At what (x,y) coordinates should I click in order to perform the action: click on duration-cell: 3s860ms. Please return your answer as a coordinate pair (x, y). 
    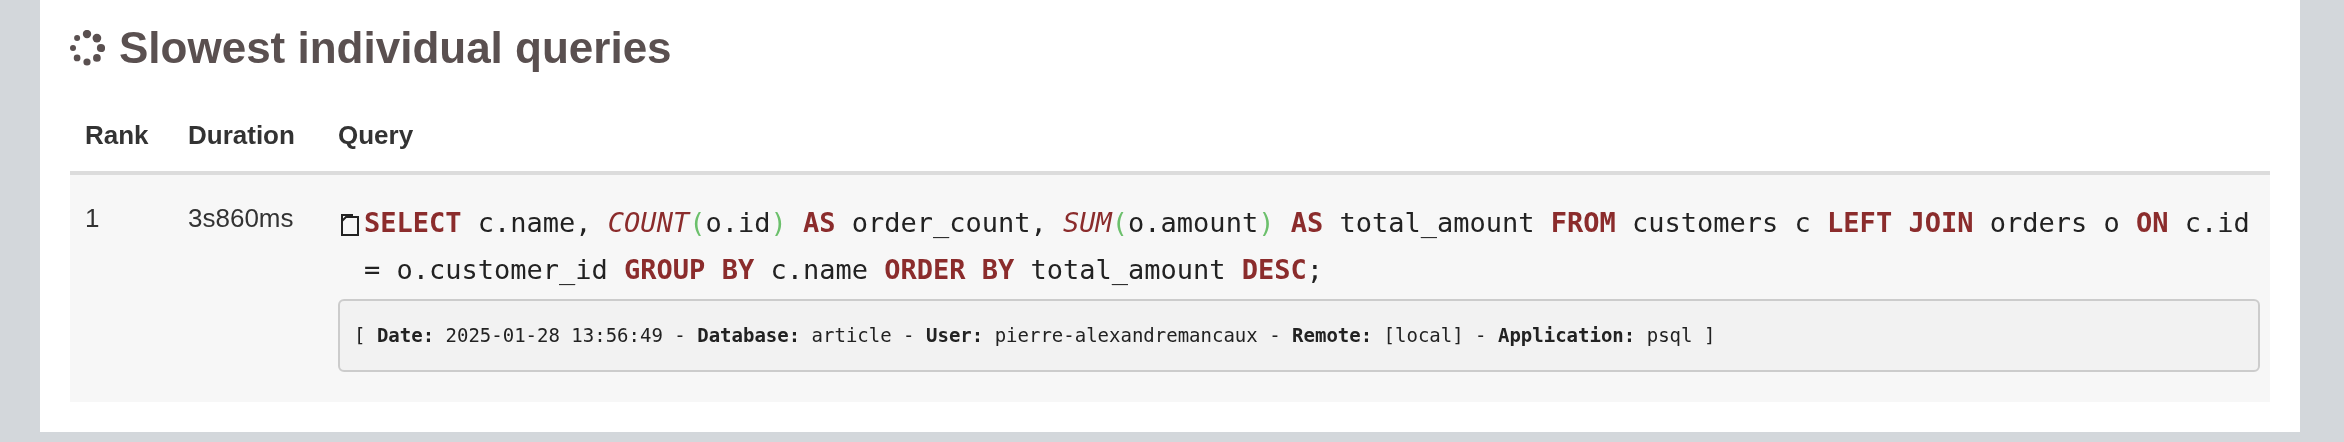
    Looking at the image, I should click on (241, 218).